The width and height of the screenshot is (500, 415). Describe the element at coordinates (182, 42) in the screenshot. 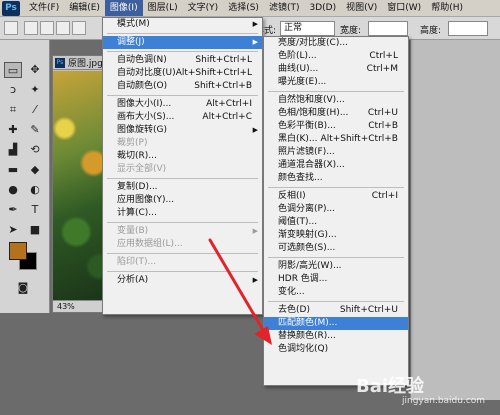

I see `image-menu-item: 调整(J) ▶` at that location.